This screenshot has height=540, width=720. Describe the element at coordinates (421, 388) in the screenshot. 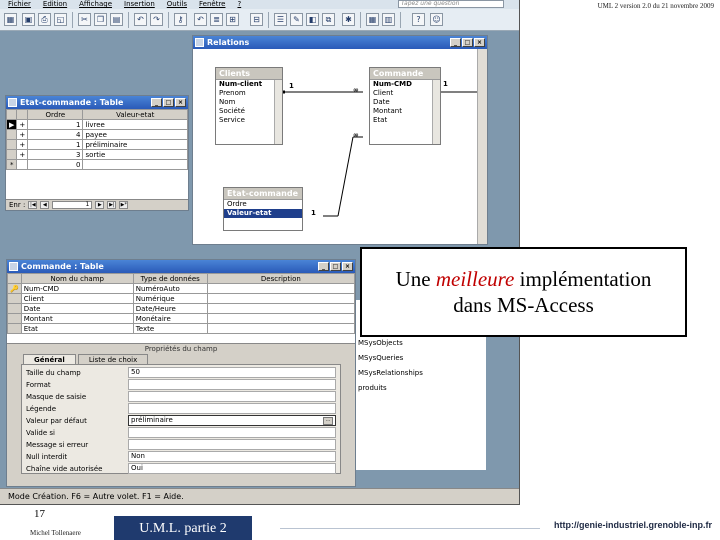

I see `list-item: produits` at that location.